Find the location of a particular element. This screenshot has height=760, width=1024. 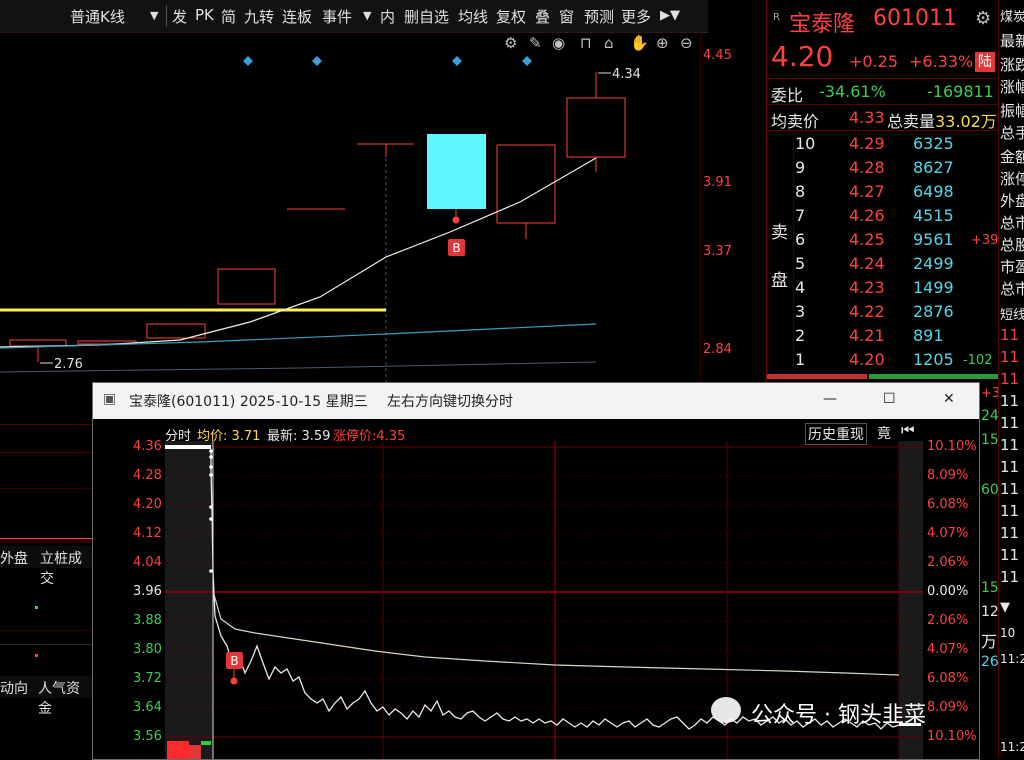

low-price-label: 2.76 is located at coordinates (68, 364).